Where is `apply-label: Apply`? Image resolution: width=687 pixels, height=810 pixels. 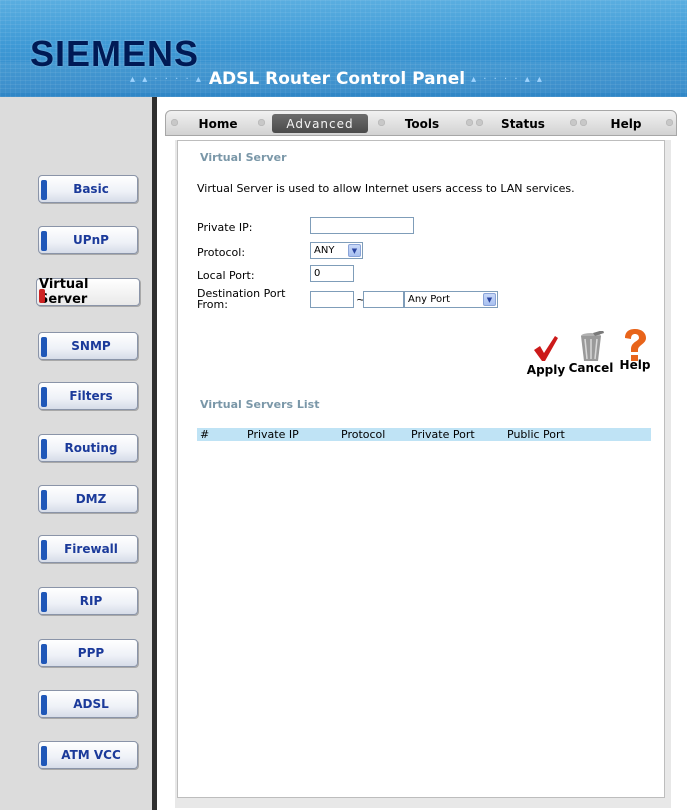 apply-label: Apply is located at coordinates (546, 370).